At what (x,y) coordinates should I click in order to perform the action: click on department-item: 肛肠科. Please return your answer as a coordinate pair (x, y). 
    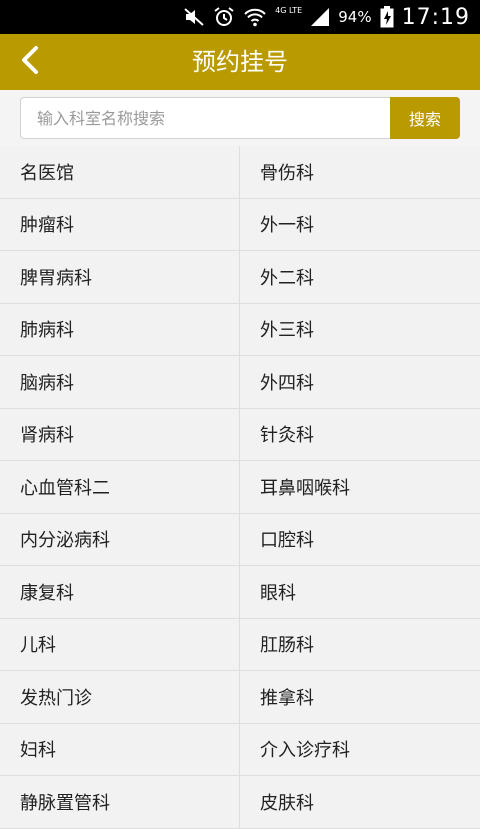
    Looking at the image, I should click on (360, 644).